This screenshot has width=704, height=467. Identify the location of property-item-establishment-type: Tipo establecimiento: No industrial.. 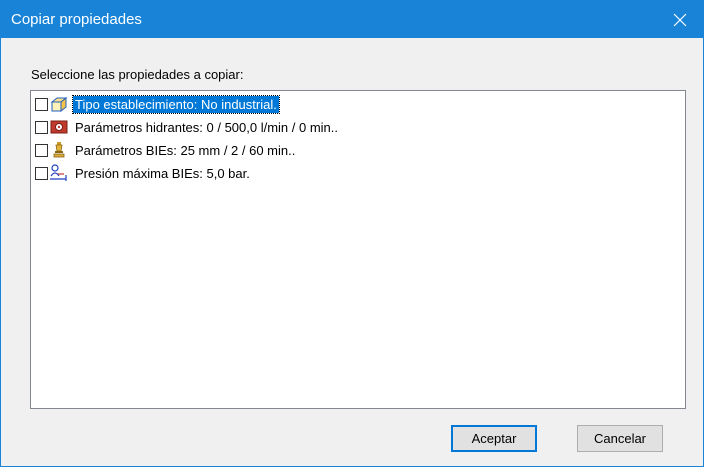
(157, 104).